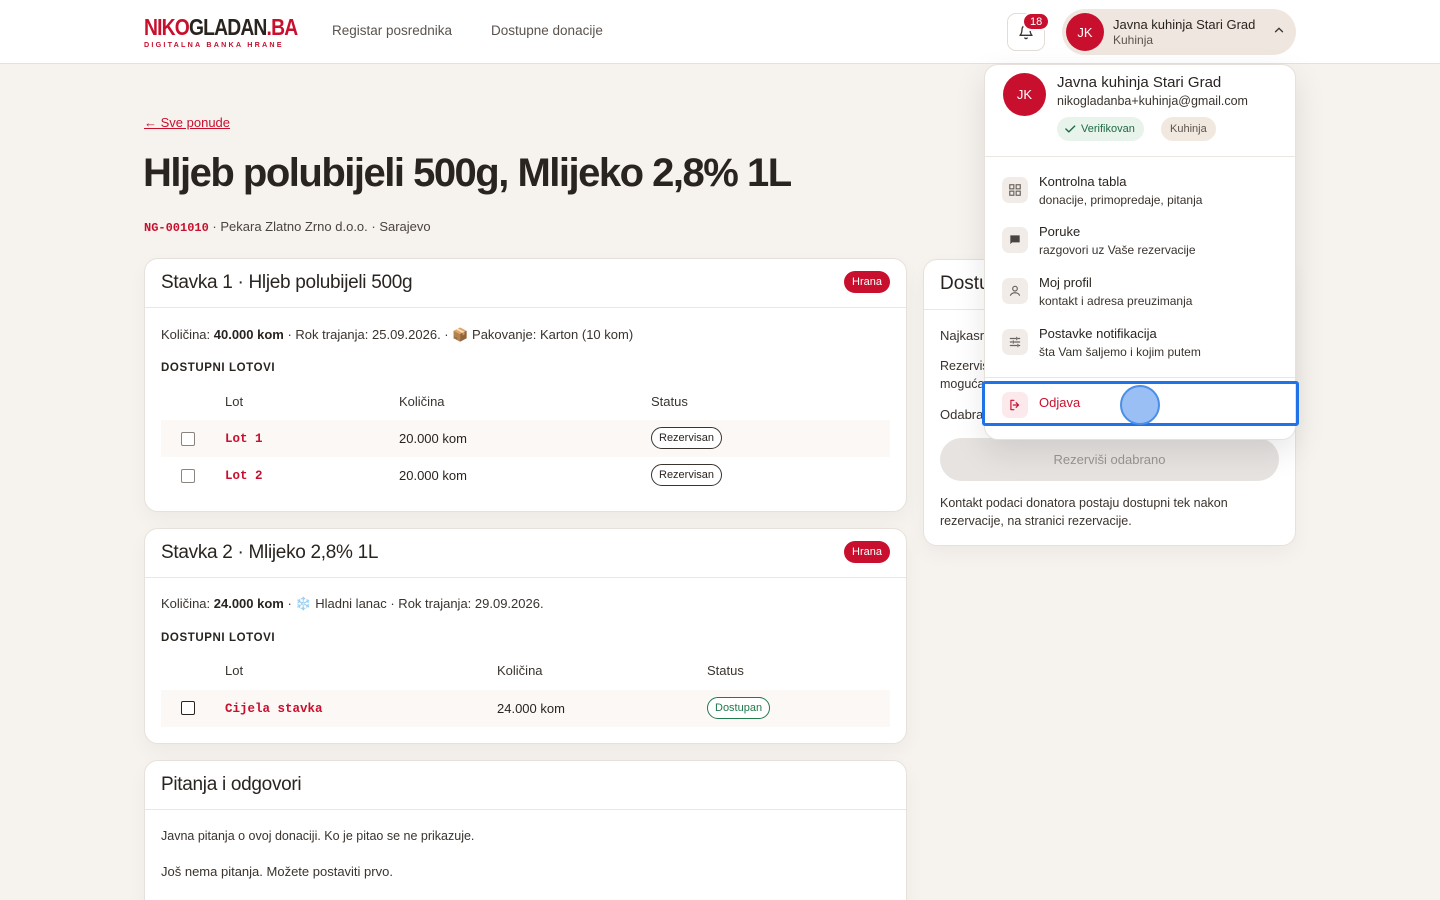 This screenshot has width=1440, height=900. I want to click on chat-icon, so click(1015, 240).